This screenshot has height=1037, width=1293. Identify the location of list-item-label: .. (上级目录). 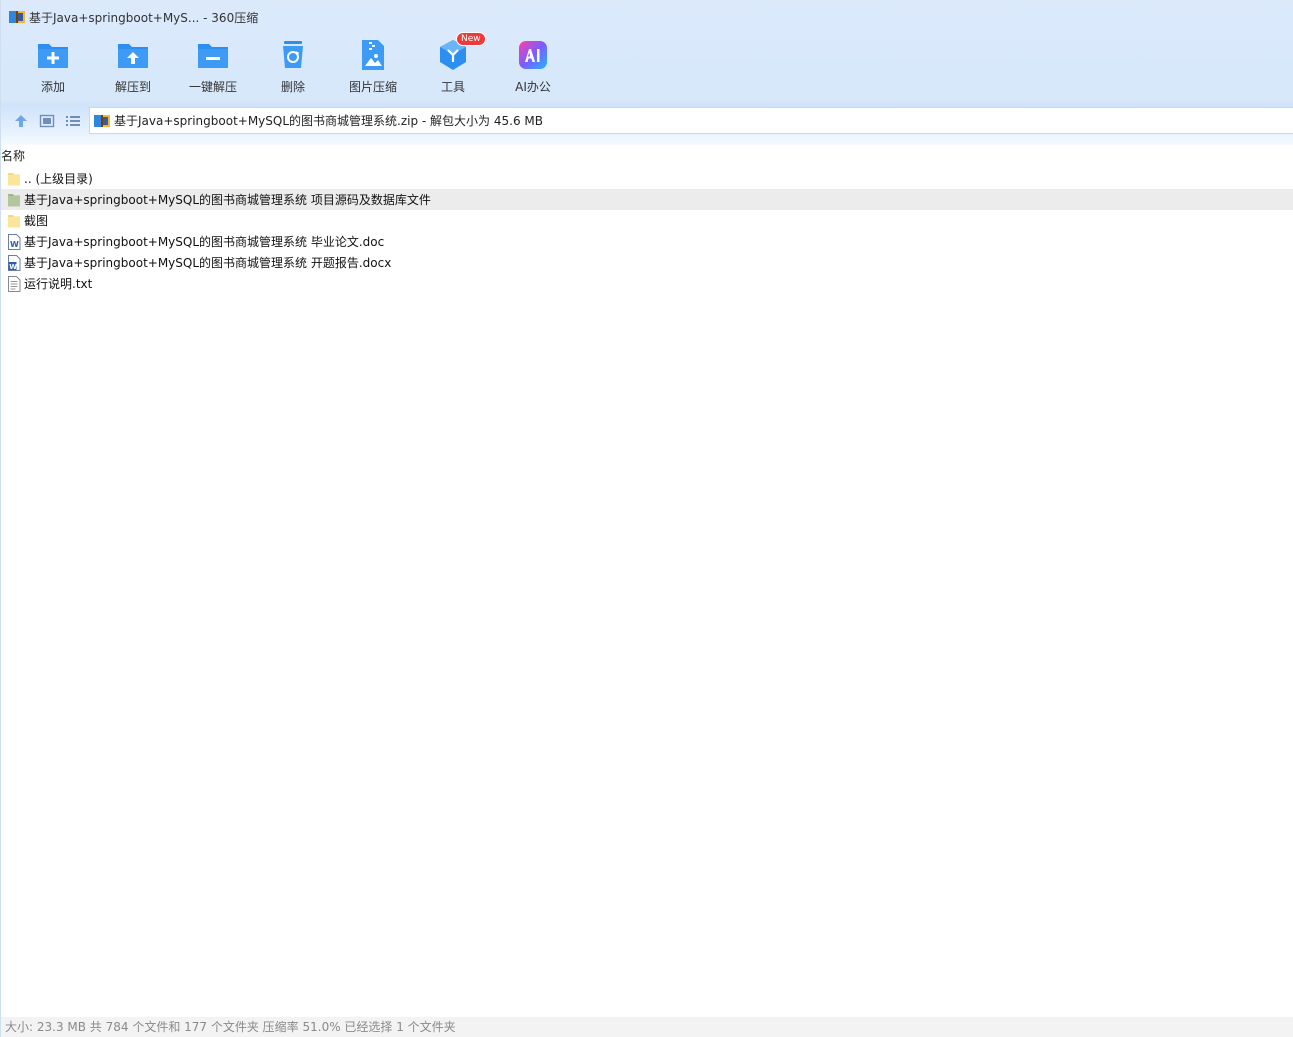
(58, 179).